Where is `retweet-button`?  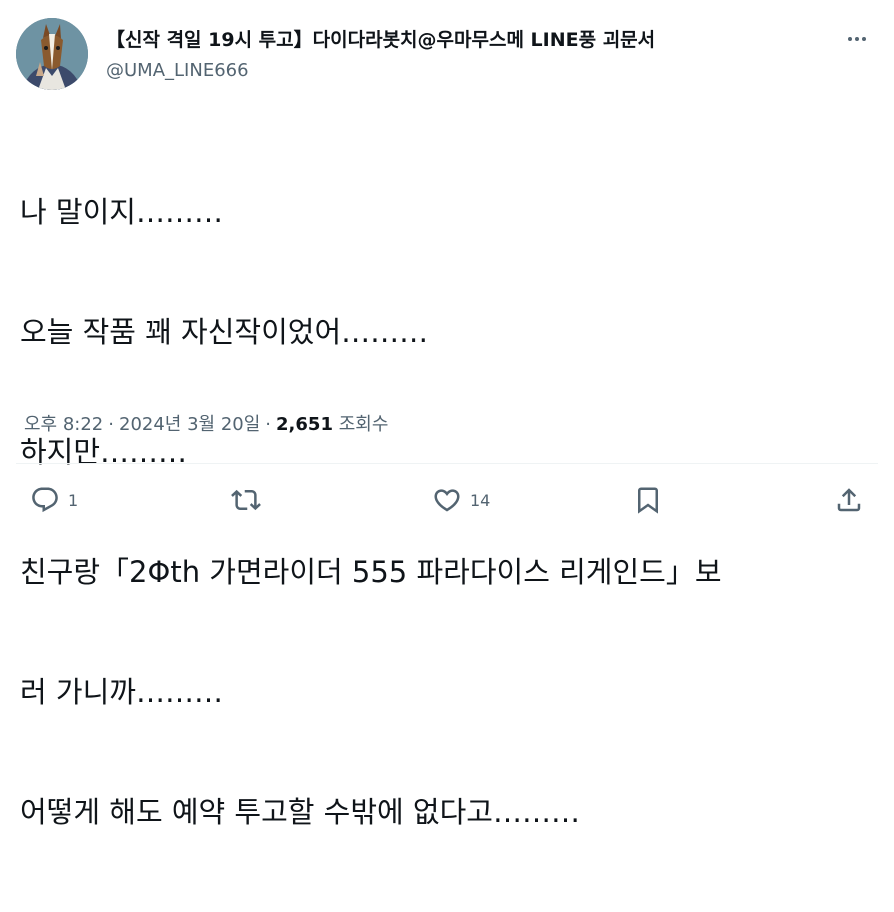
retweet-button is located at coordinates (250, 500).